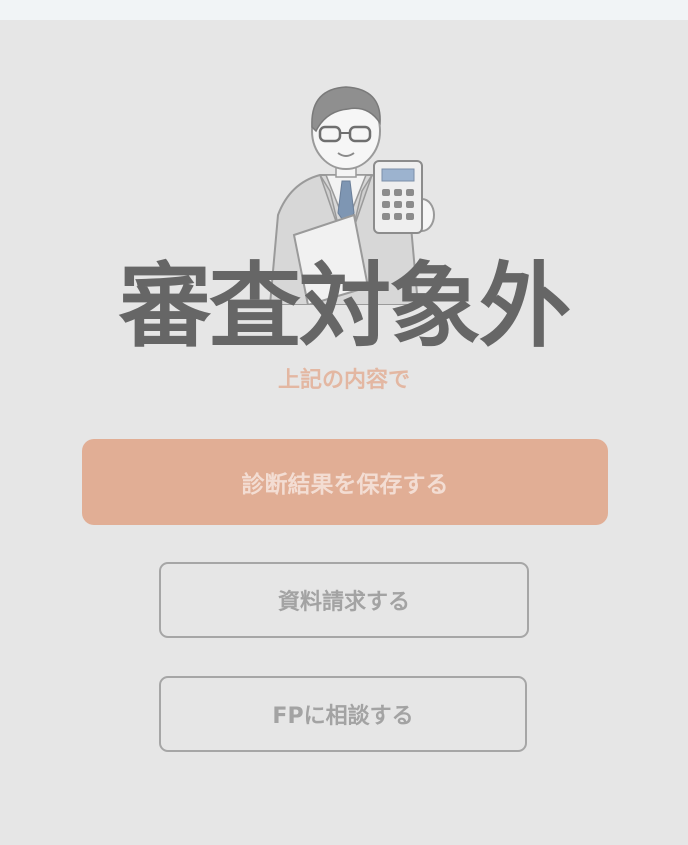  Describe the element at coordinates (344, 600) in the screenshot. I see `request-documents-button: 資料請求する` at that location.